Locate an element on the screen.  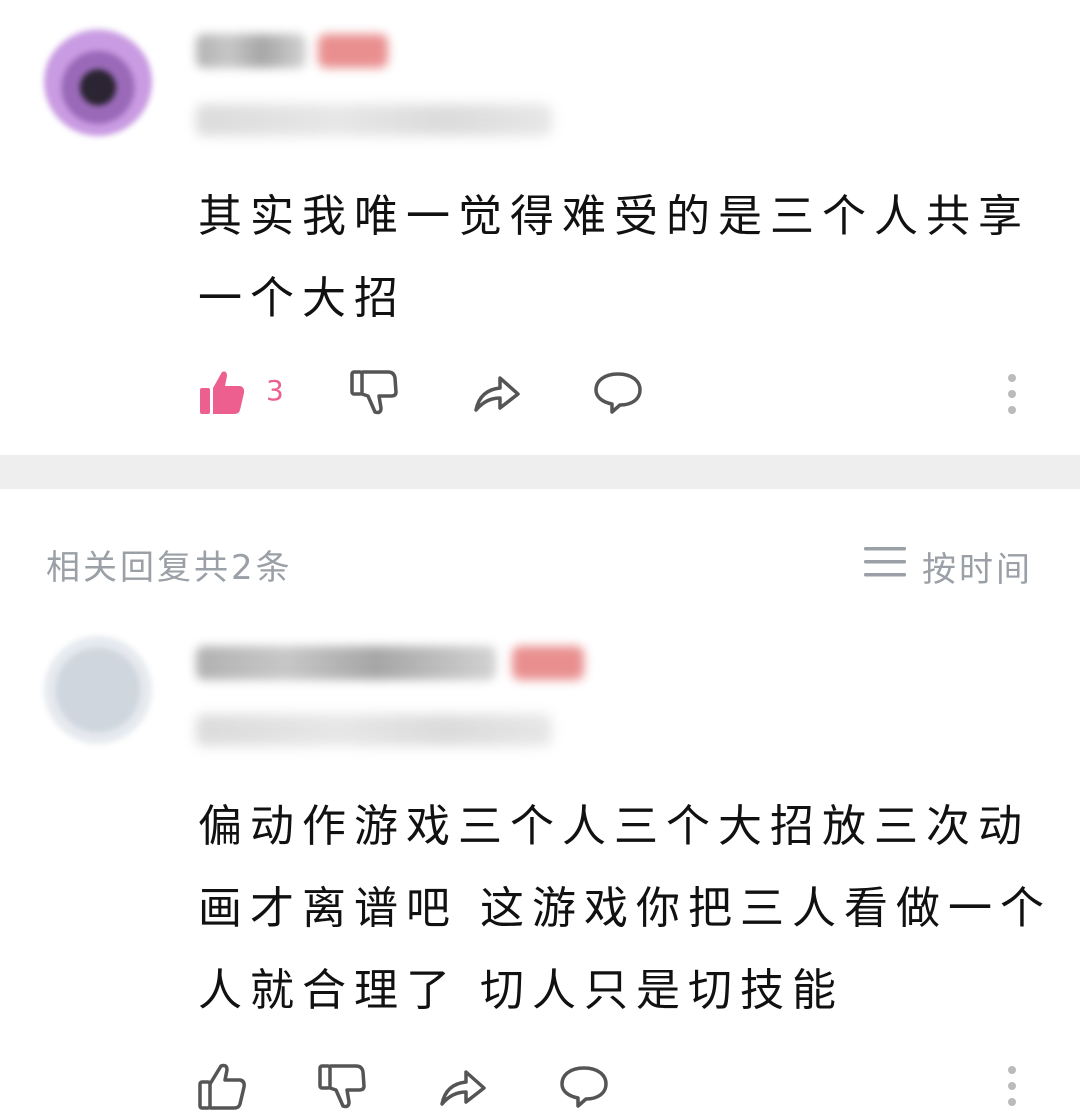
sort-label: 按时间 is located at coordinates (977, 566).